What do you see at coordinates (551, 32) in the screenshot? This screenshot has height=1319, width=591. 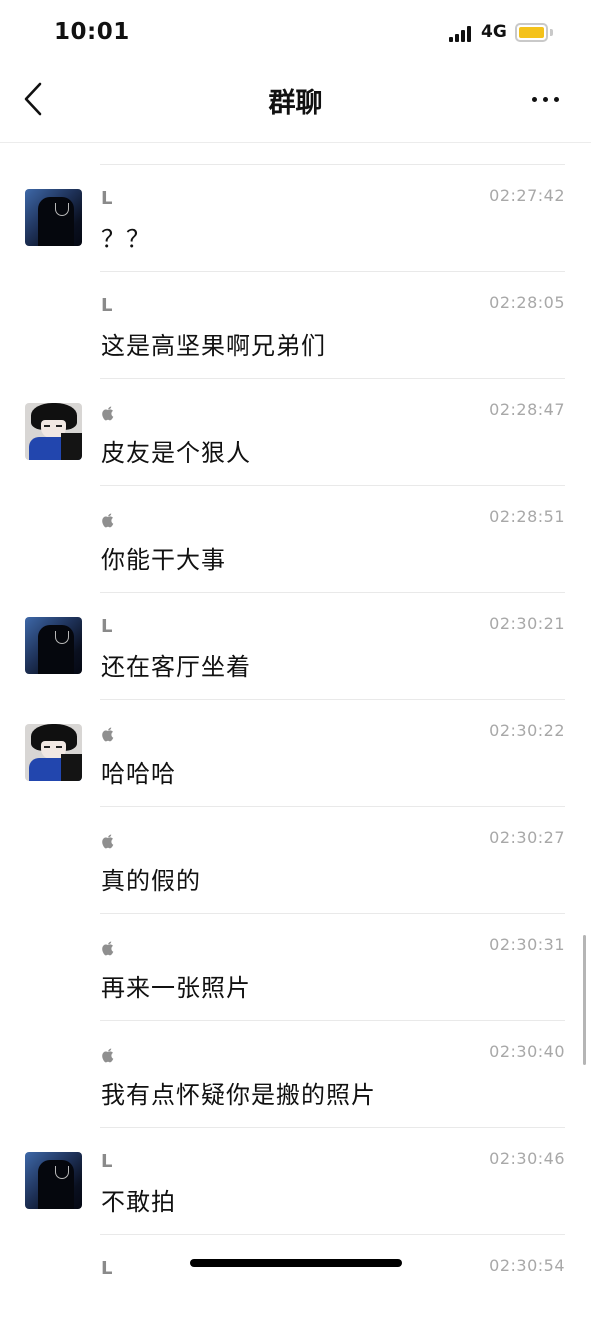 I see `battery-cap` at bounding box center [551, 32].